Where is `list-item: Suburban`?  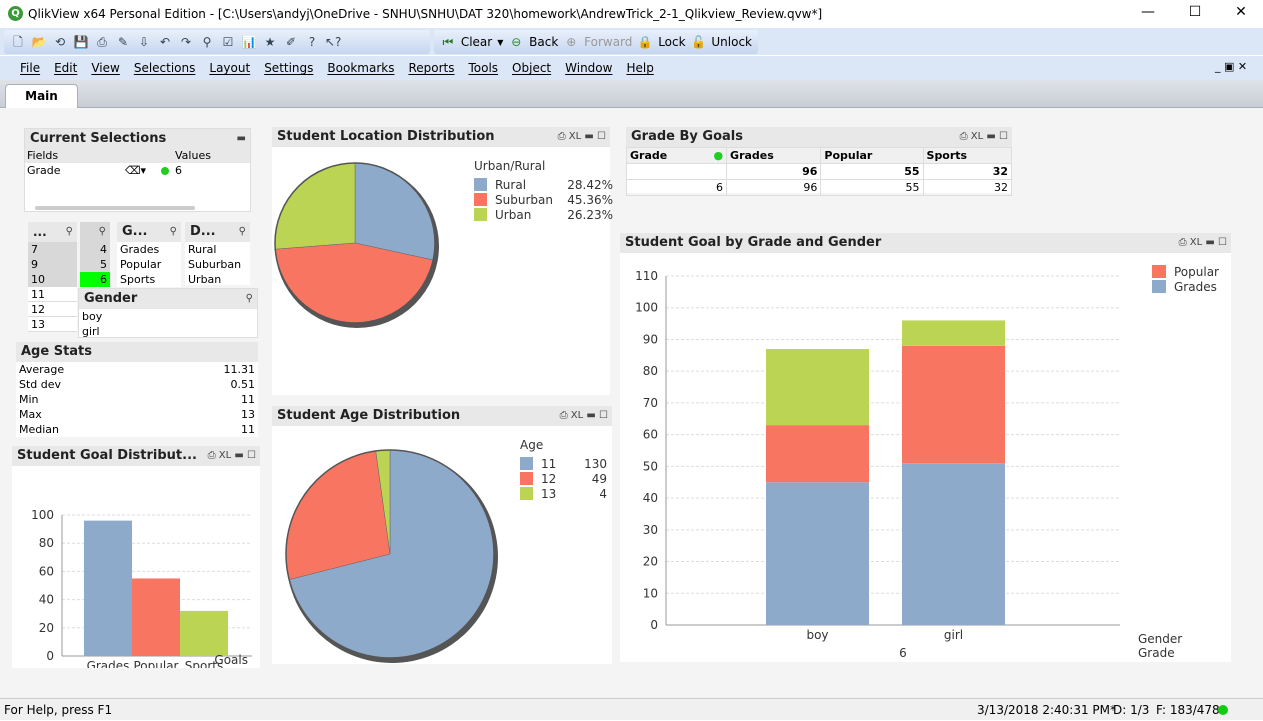
list-item: Suburban is located at coordinates (217, 264).